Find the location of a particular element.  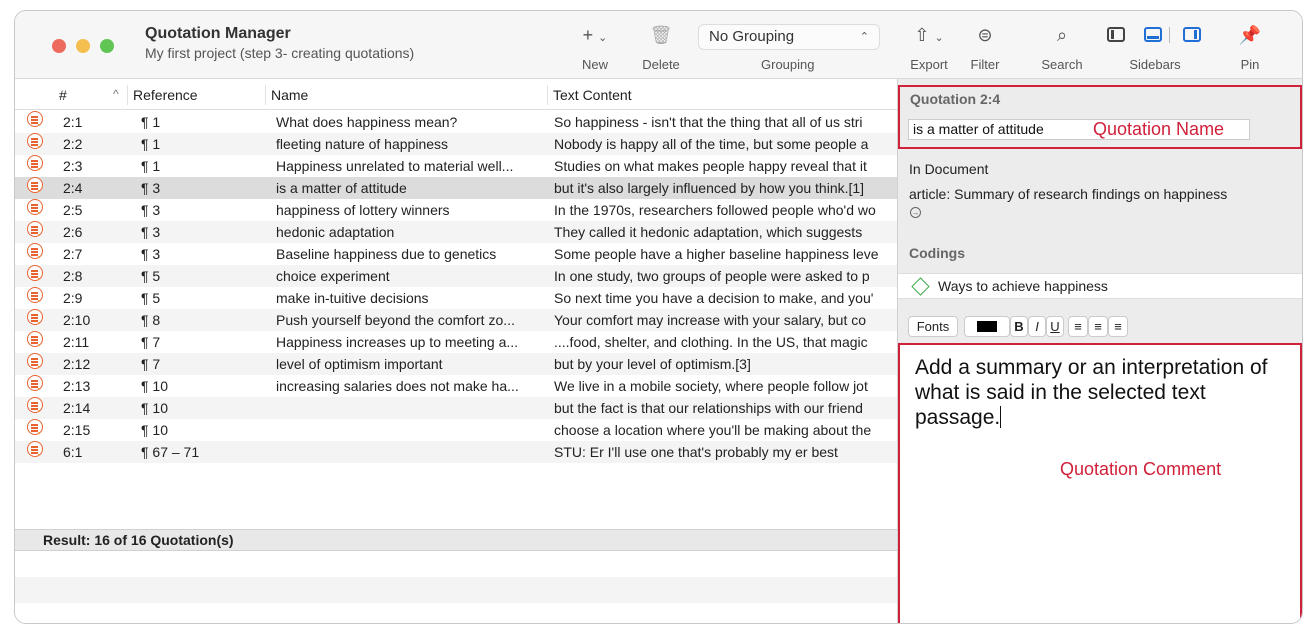

align-center-icon: ≡ is located at coordinates (1098, 326).